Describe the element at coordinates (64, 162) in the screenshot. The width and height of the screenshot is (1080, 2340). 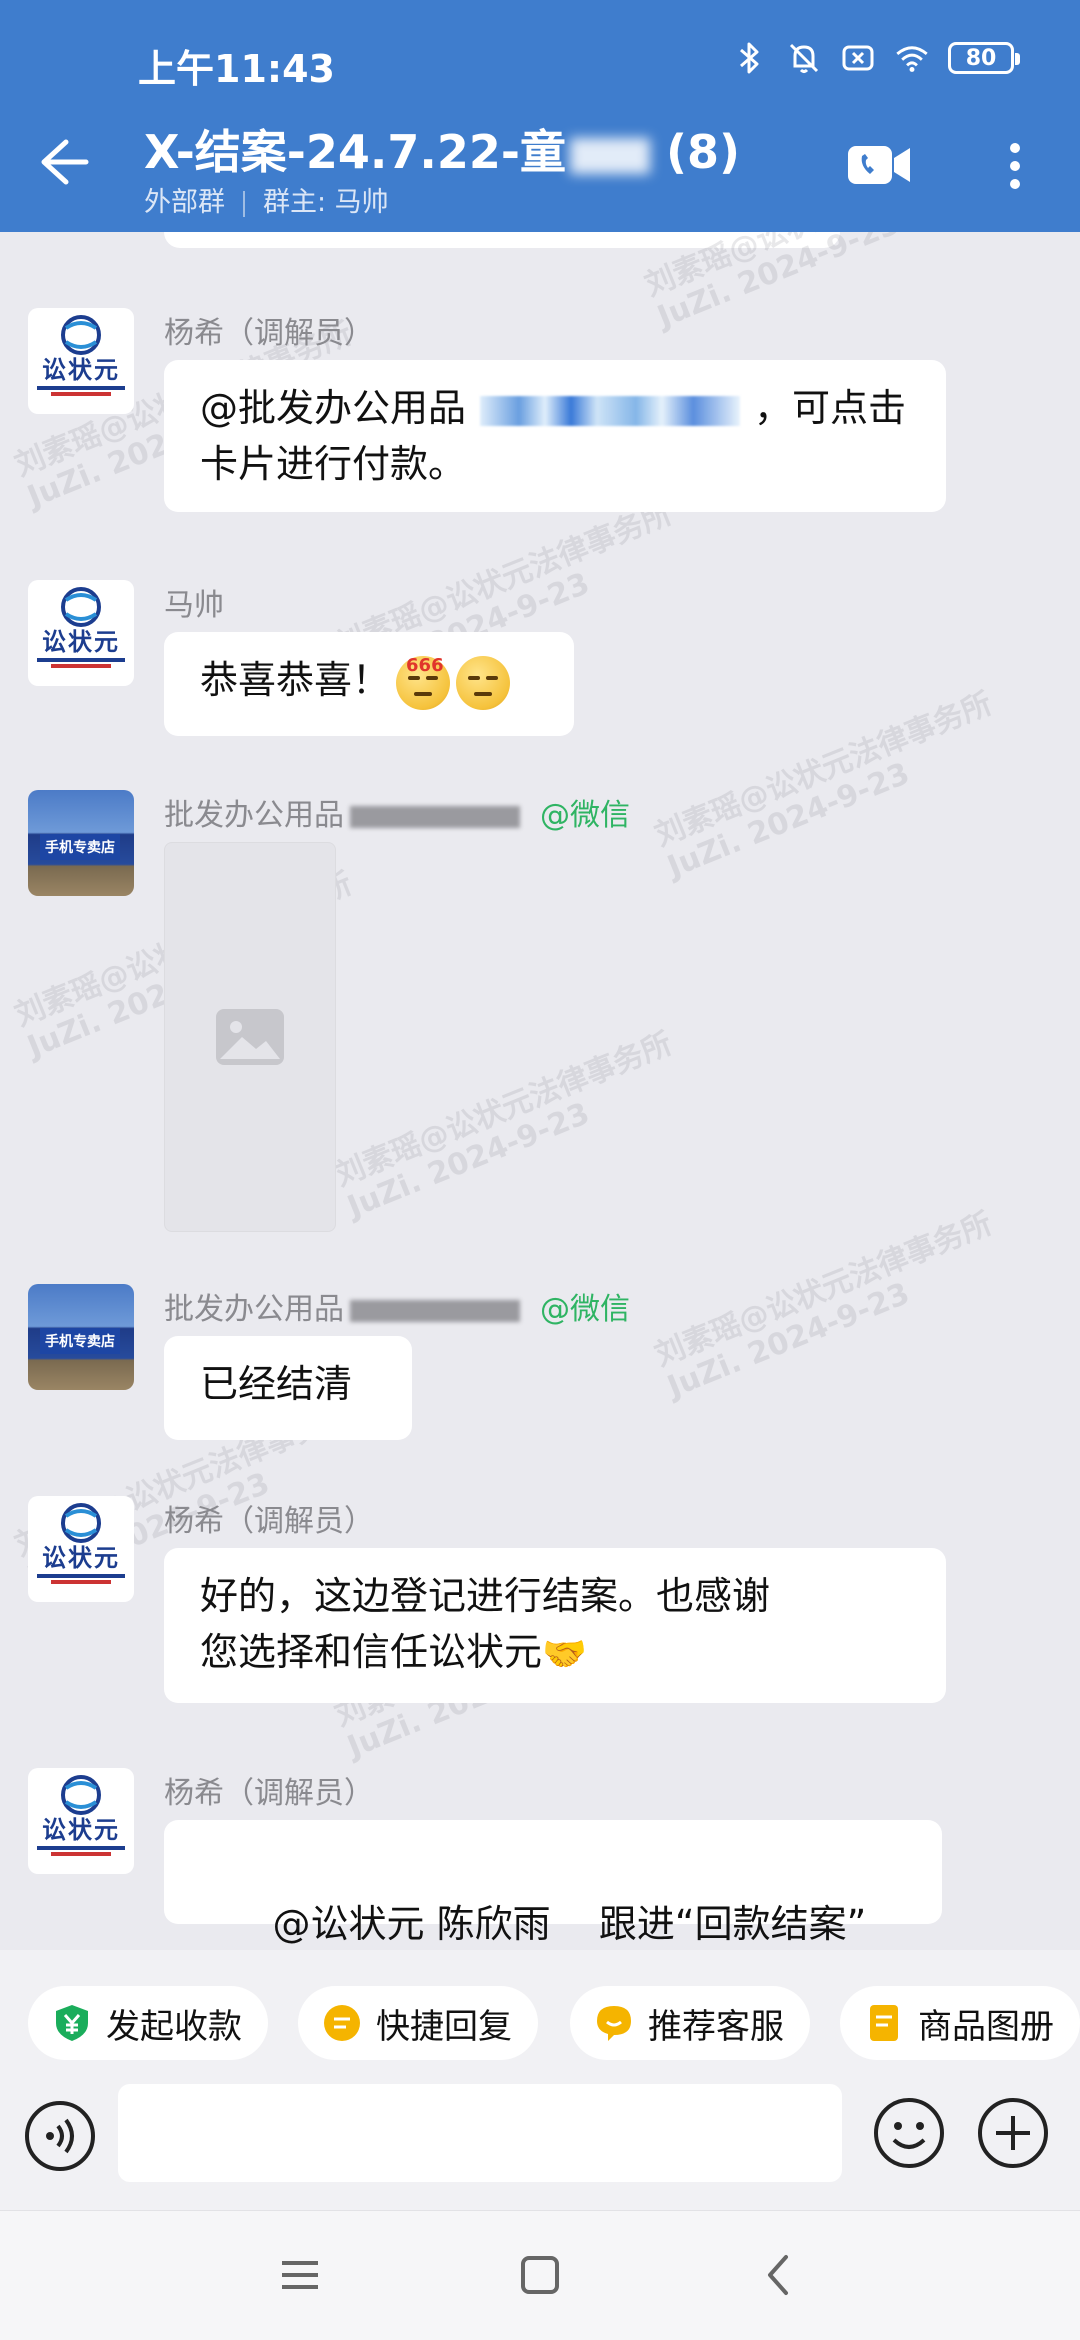
I see `back-button` at that location.